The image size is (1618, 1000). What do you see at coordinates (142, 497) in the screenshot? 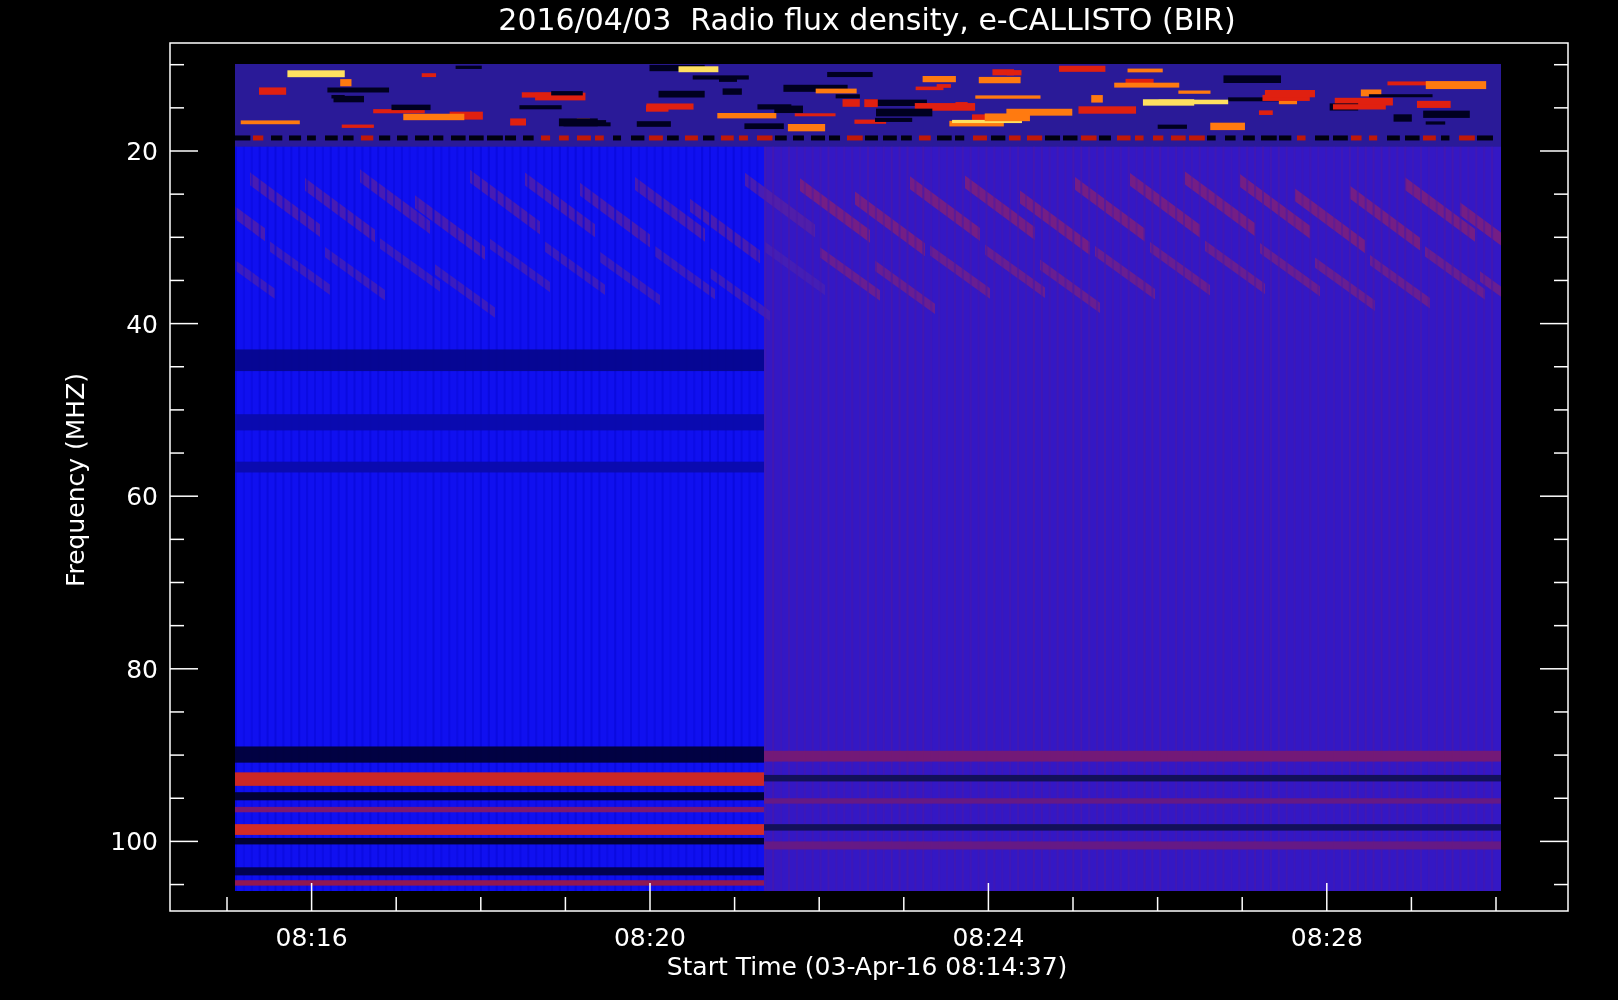
I see `y-axis-tick-label: 60` at bounding box center [142, 497].